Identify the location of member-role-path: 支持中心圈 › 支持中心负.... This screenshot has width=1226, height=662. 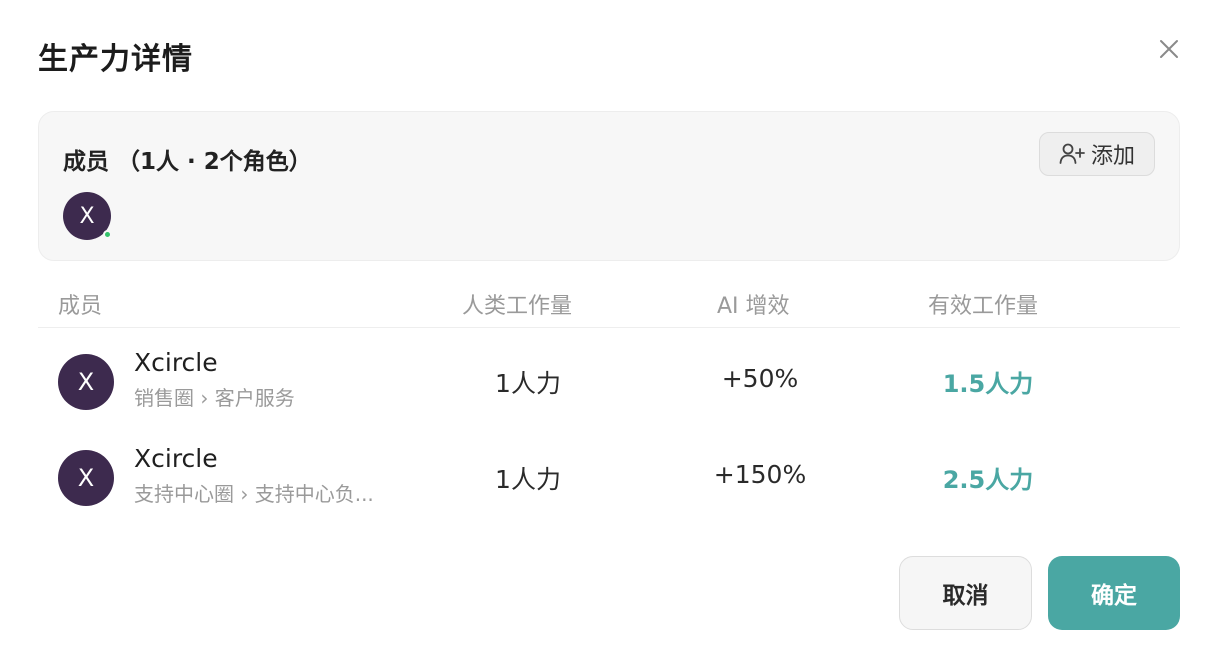
(254, 494).